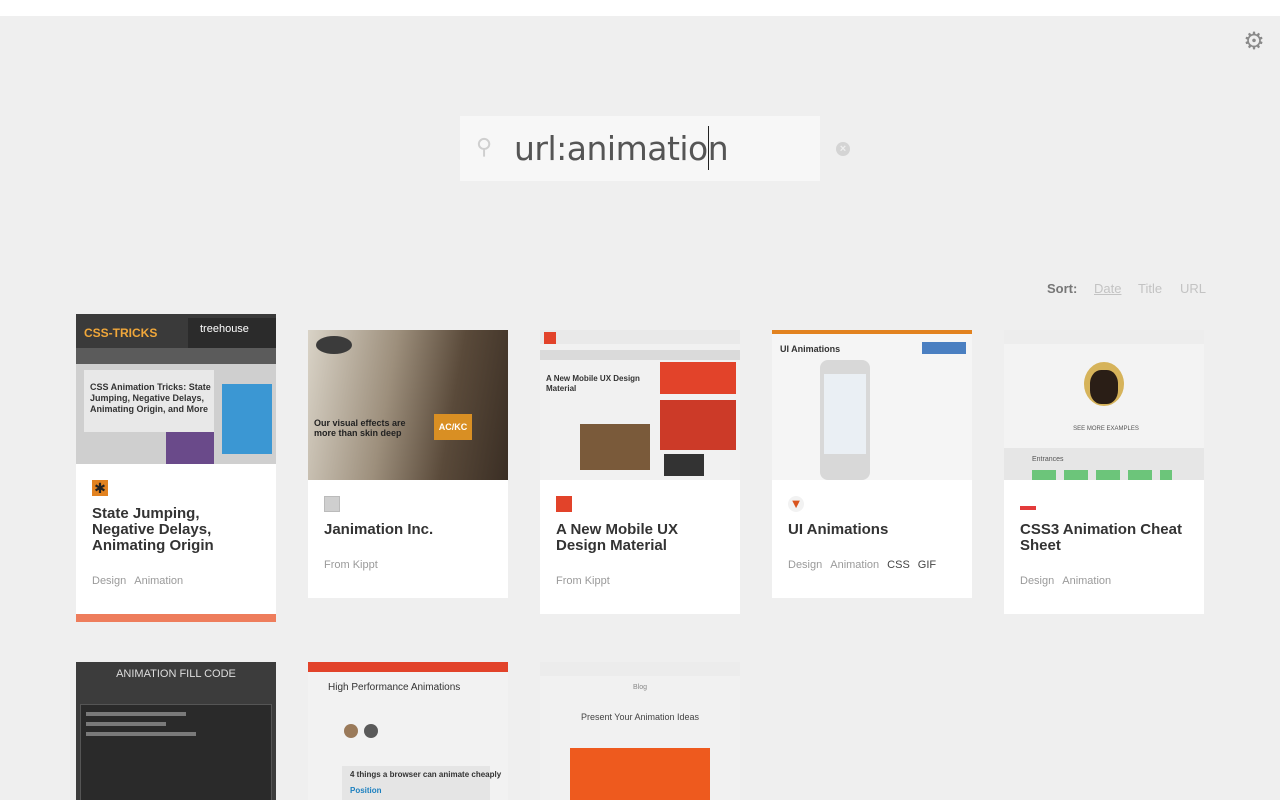 Image resolution: width=1280 pixels, height=800 pixels. I want to click on thumb-badge: treehouse, so click(224, 329).